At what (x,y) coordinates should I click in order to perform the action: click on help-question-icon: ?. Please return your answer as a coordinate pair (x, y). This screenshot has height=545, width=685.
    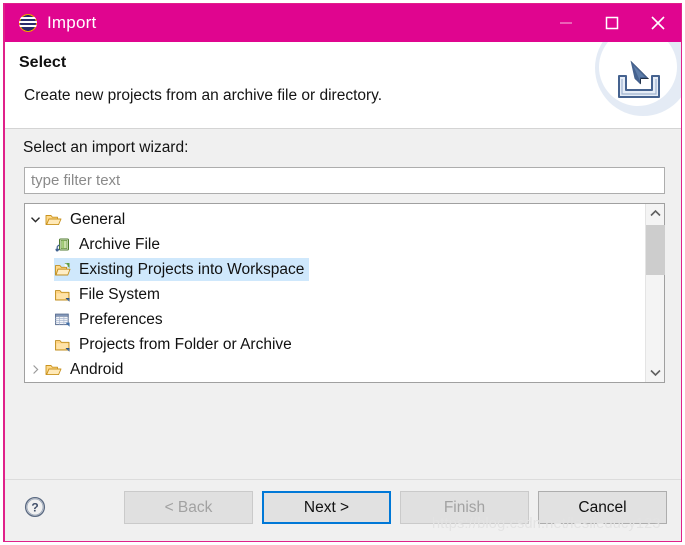
    Looking at the image, I should click on (35, 507).